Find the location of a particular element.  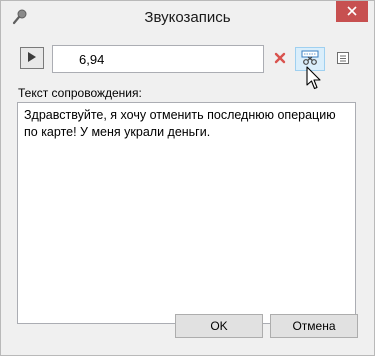

title-bar: Звукозапись is located at coordinates (187, 17).